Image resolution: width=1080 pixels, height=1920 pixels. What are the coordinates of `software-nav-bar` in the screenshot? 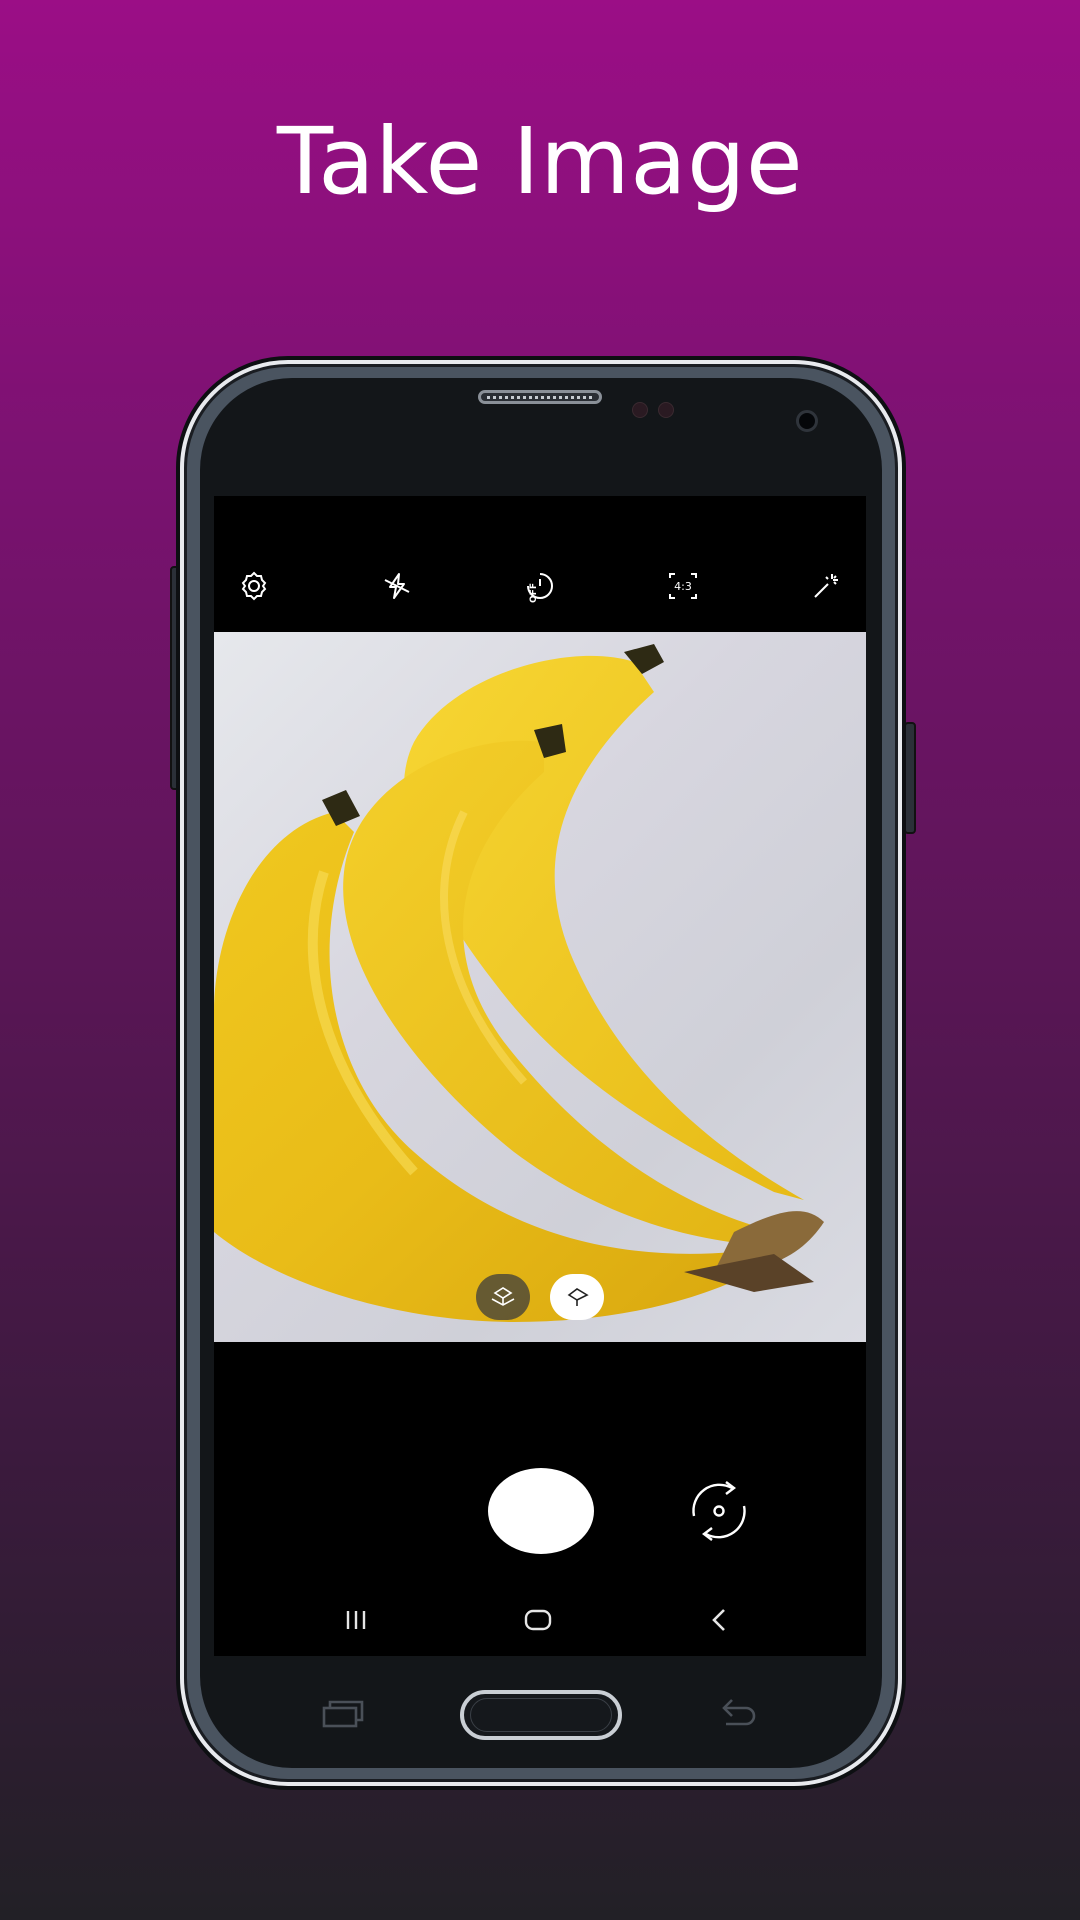 It's located at (540, 1621).